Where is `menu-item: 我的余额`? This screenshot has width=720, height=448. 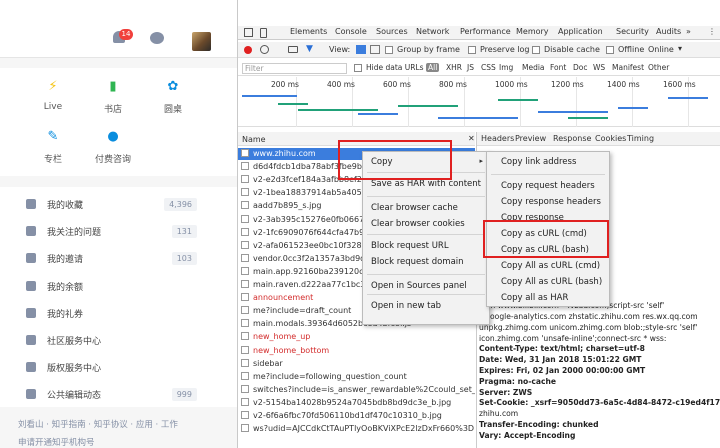
menu-item: 我的余额 is located at coordinates (118, 287).